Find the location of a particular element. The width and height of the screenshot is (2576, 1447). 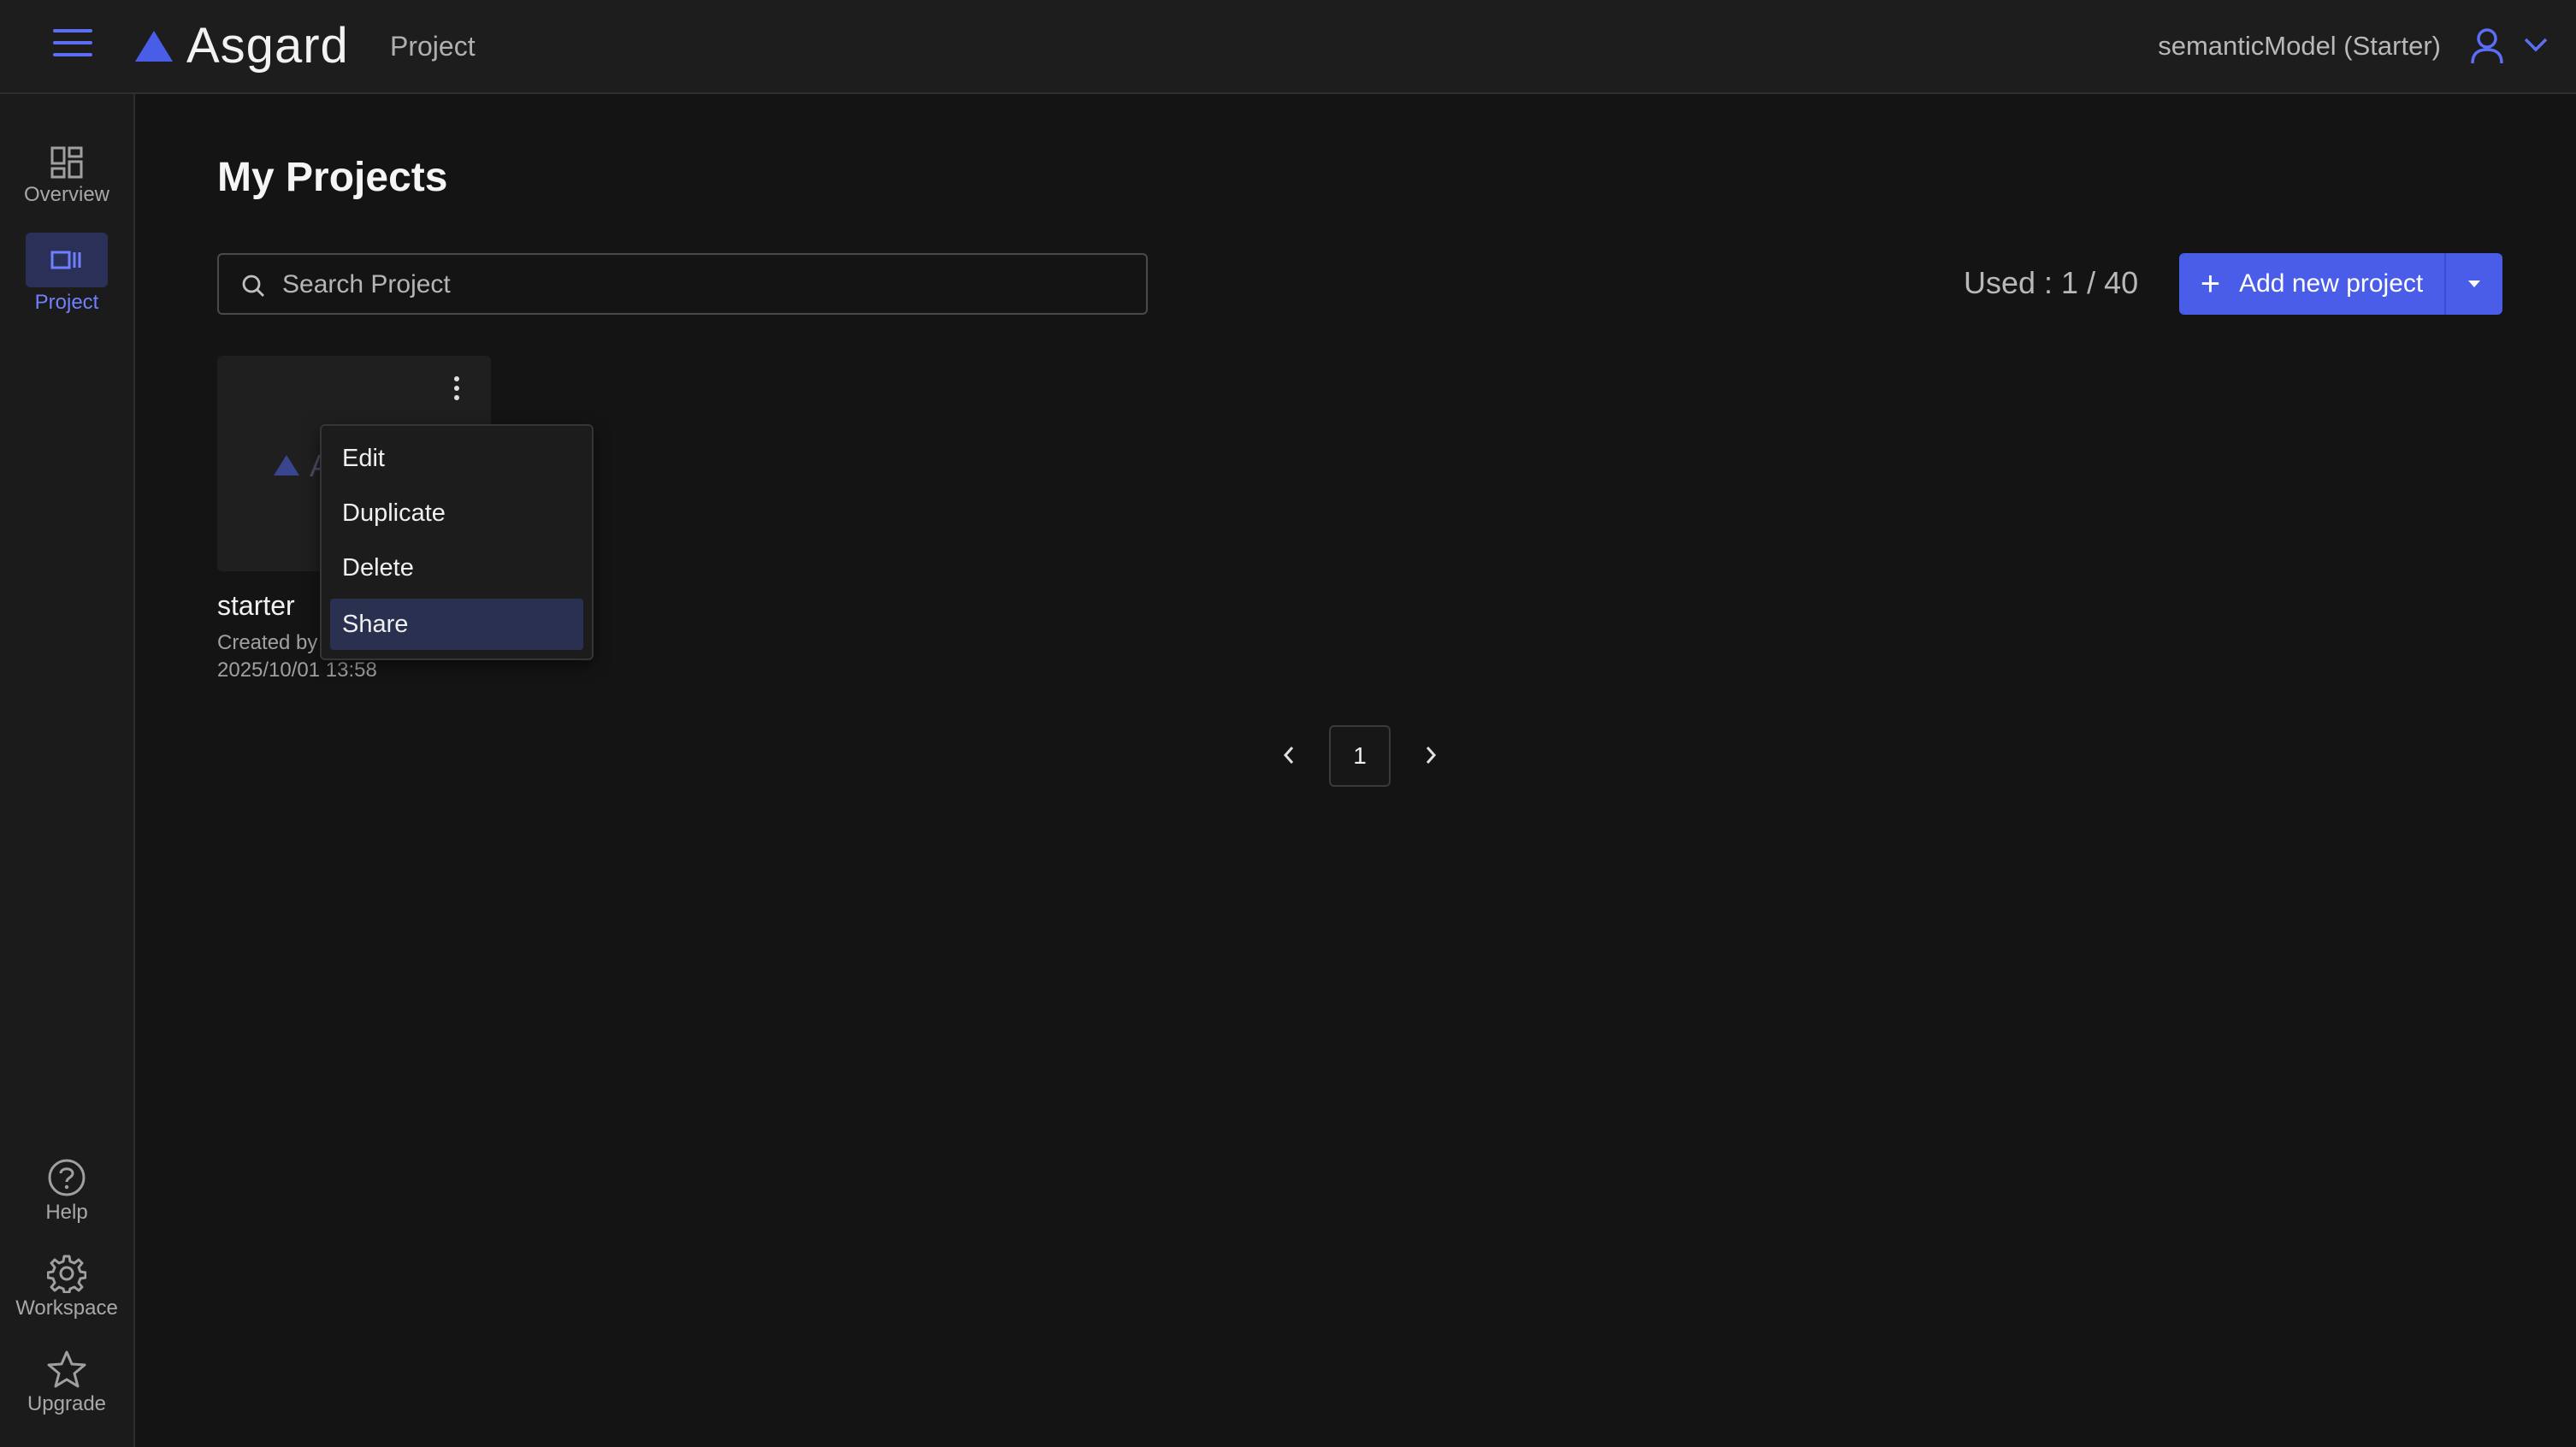

add-new-project-button: + Add new project is located at coordinates (2340, 284).